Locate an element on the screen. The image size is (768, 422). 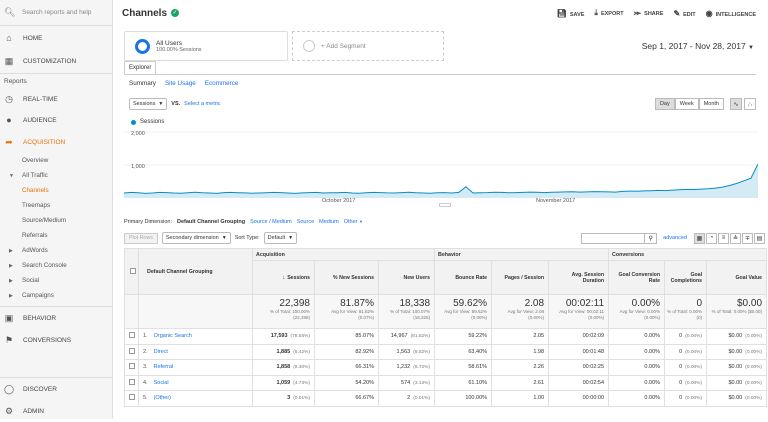
search-icon: ⚲ is located at coordinates (651, 238).